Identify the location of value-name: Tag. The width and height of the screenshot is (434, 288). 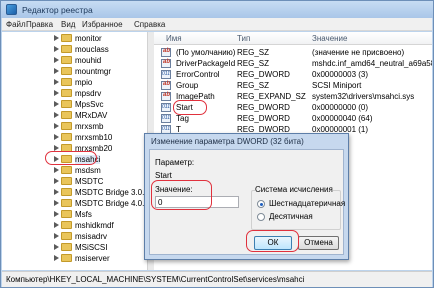
(182, 118).